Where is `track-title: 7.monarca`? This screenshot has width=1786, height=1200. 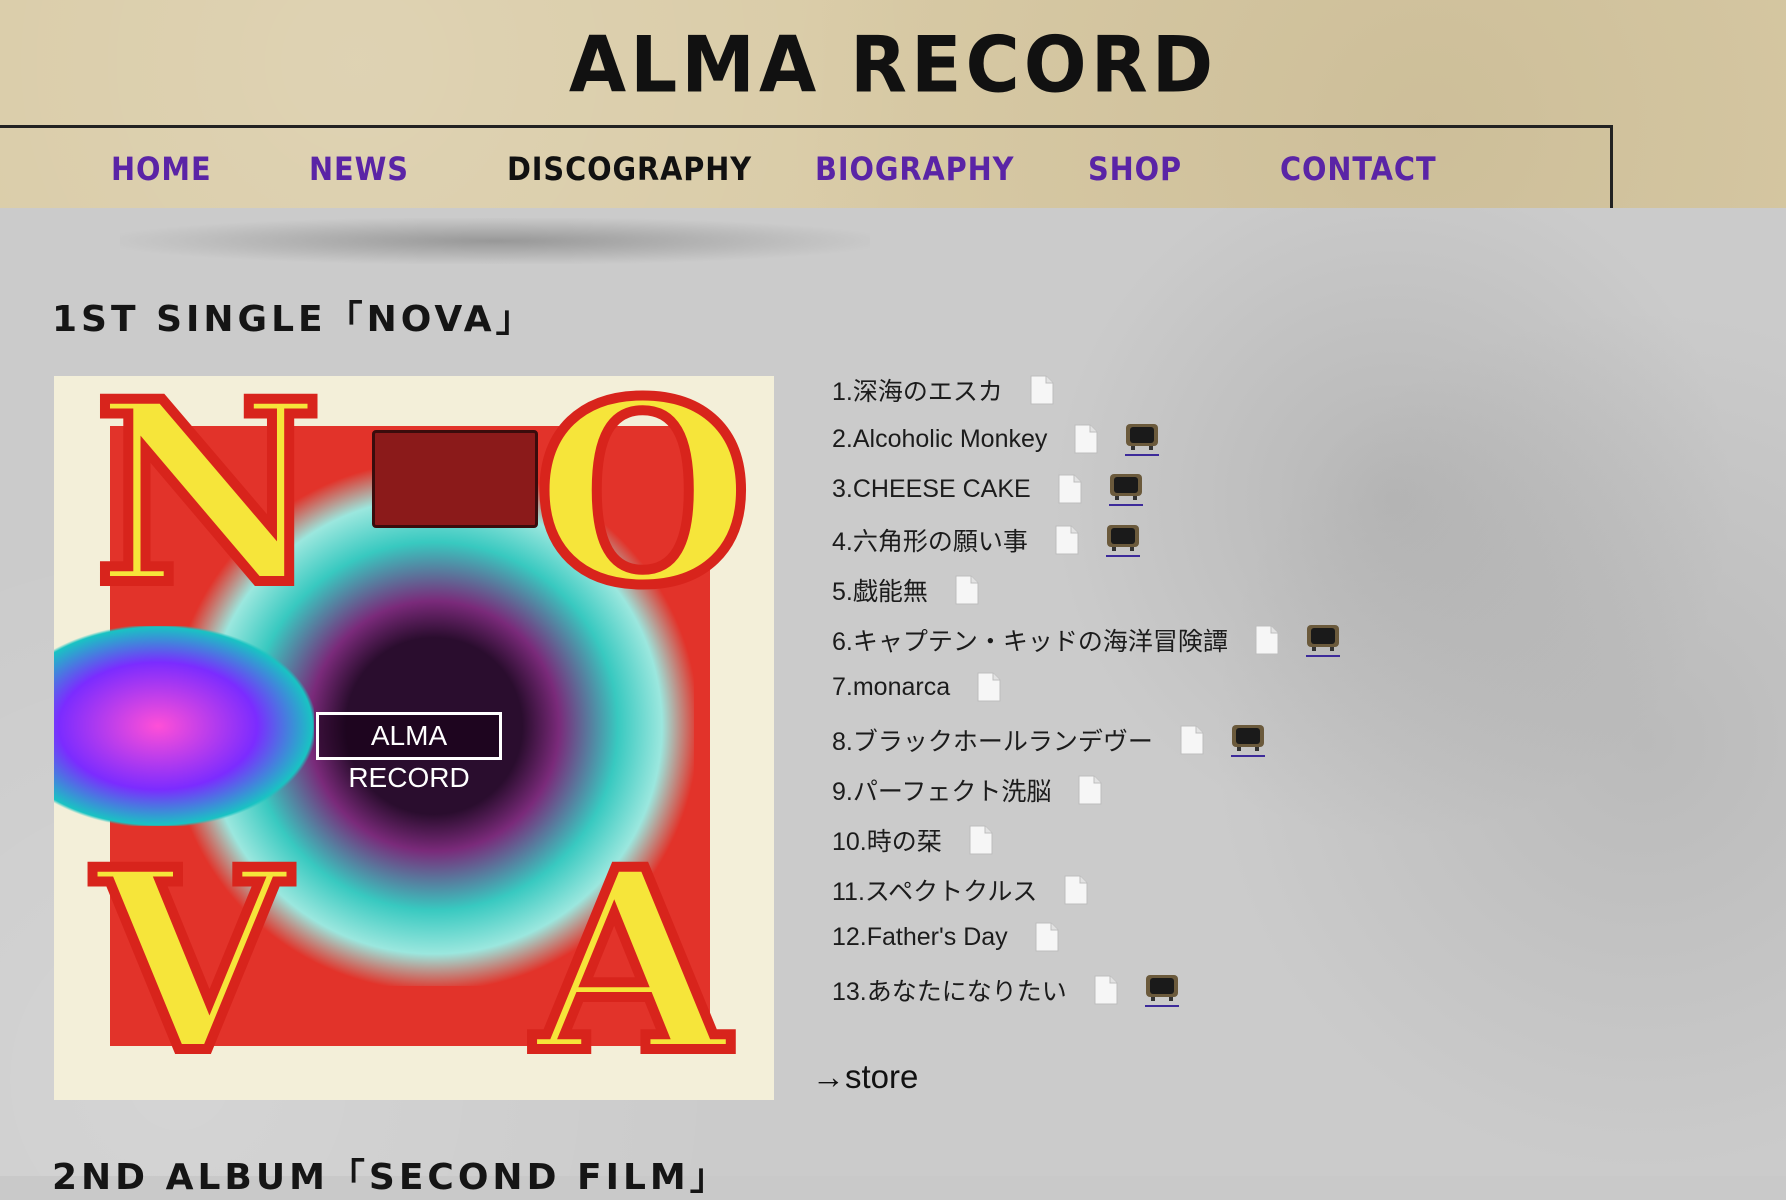
track-title: 7.monarca is located at coordinates (891, 686).